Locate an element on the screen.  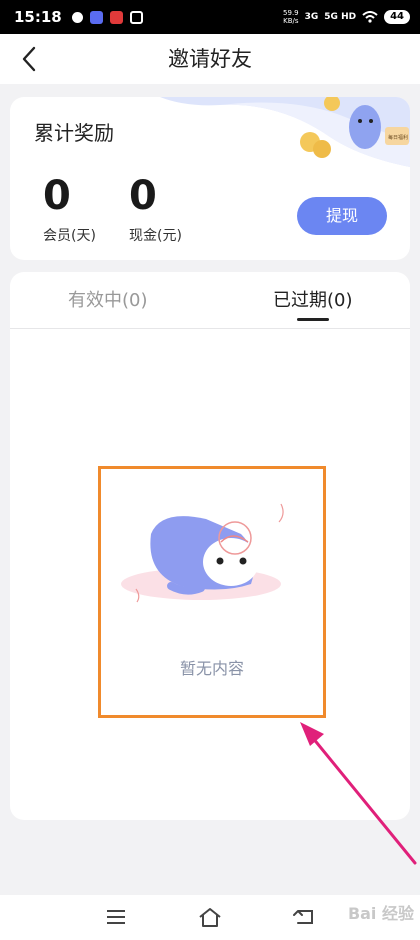
home-icon is located at coordinates (210, 917).